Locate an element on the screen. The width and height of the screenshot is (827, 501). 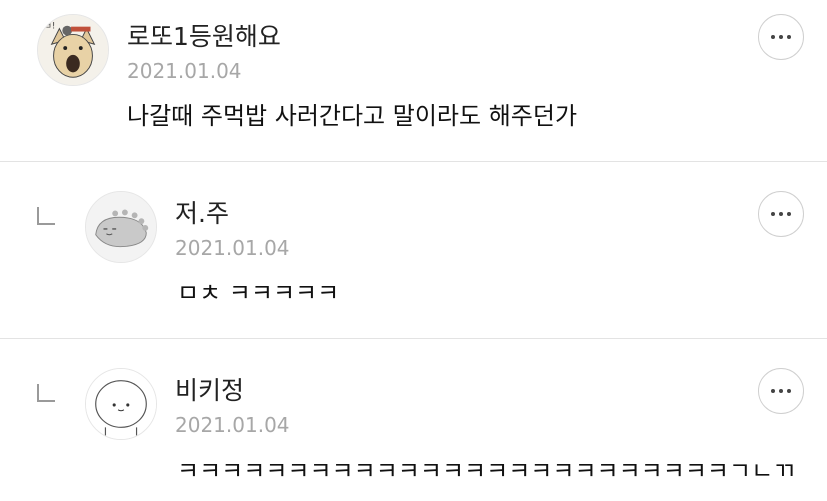
comment-author: 비키정 is located at coordinates (209, 390).